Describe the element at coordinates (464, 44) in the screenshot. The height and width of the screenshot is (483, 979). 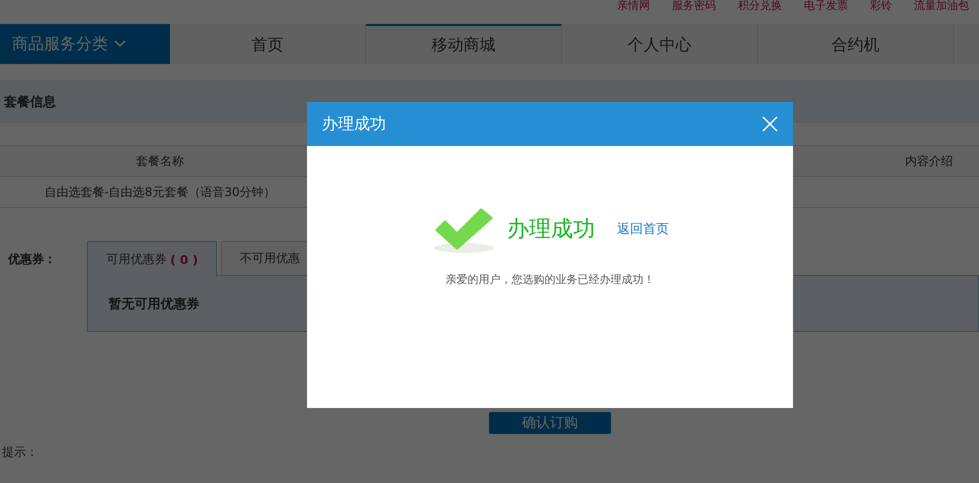
I see `nav-tab: 移动商城` at that location.